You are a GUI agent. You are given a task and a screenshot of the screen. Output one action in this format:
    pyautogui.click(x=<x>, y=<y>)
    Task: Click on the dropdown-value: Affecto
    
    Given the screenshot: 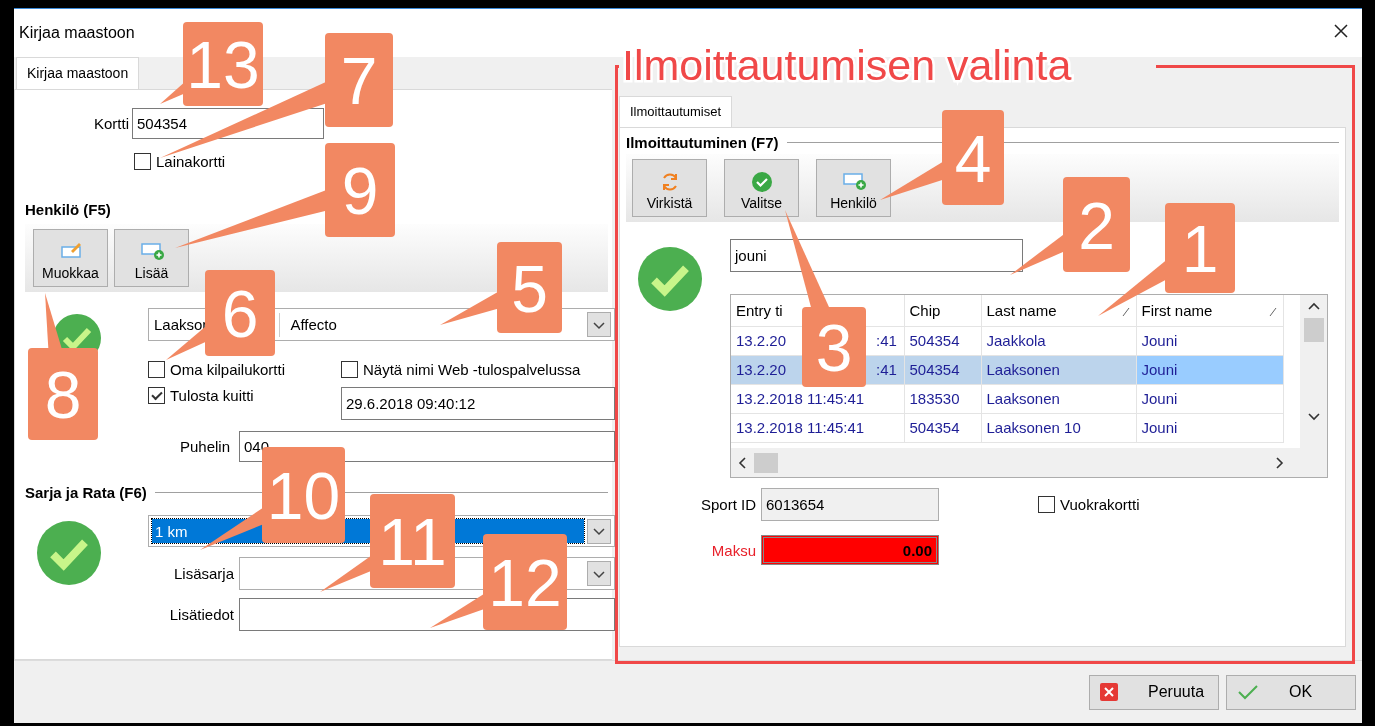 What is the action you would take?
    pyautogui.click(x=313, y=324)
    